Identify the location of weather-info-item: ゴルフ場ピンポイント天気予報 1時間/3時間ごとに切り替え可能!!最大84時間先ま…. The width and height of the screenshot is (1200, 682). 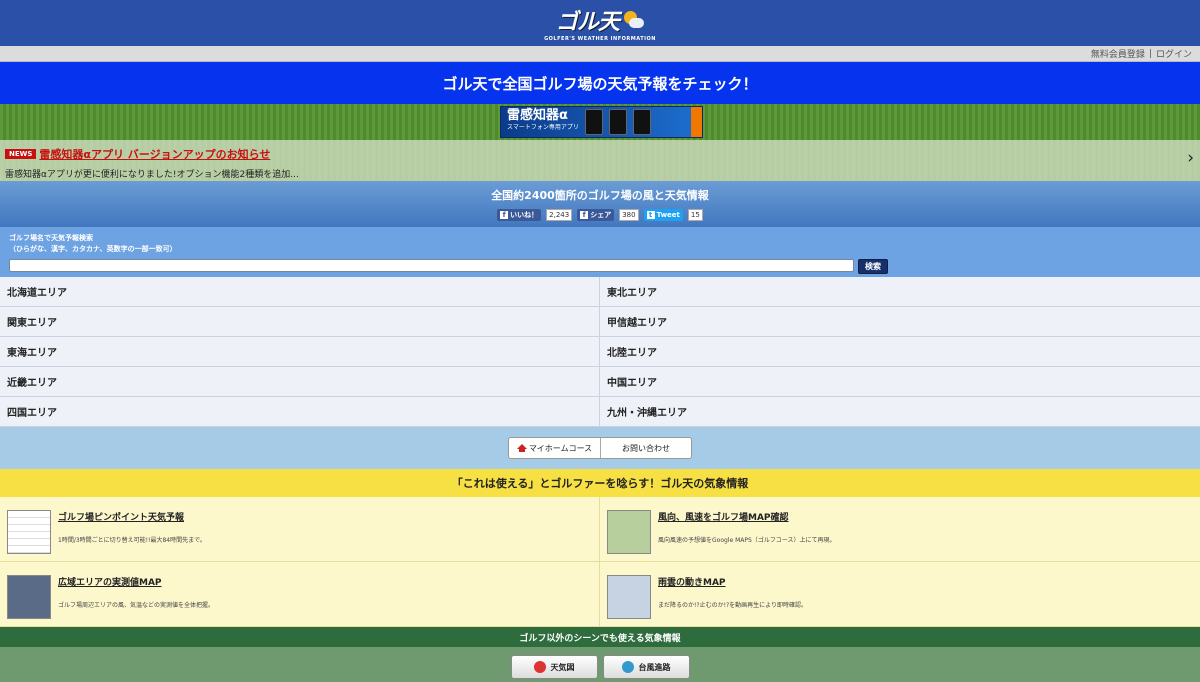
(300, 529).